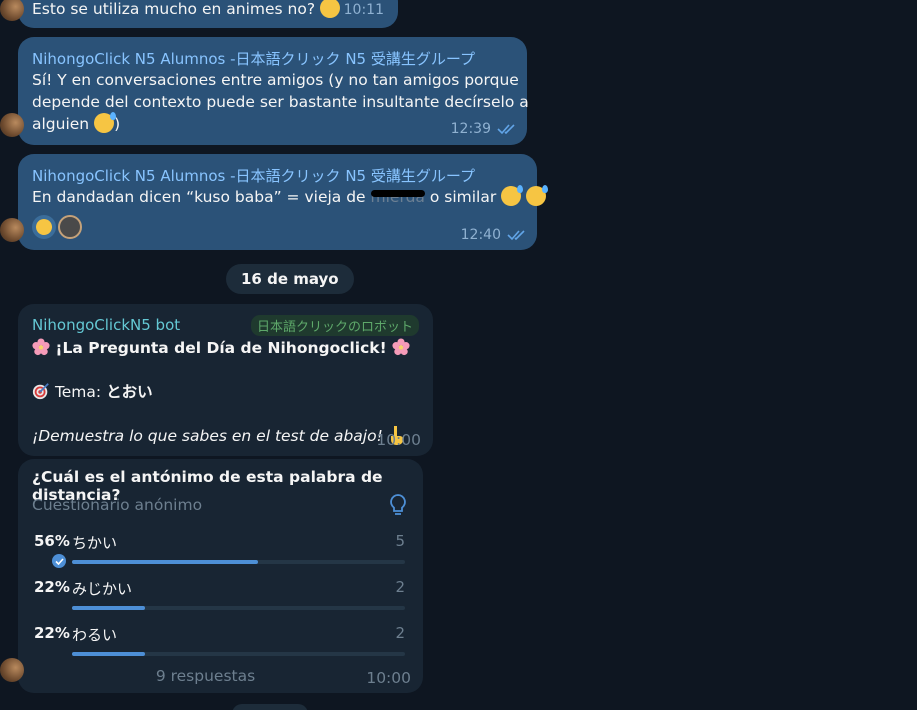 This screenshot has width=917, height=710. I want to click on selected-check-icon, so click(59, 561).